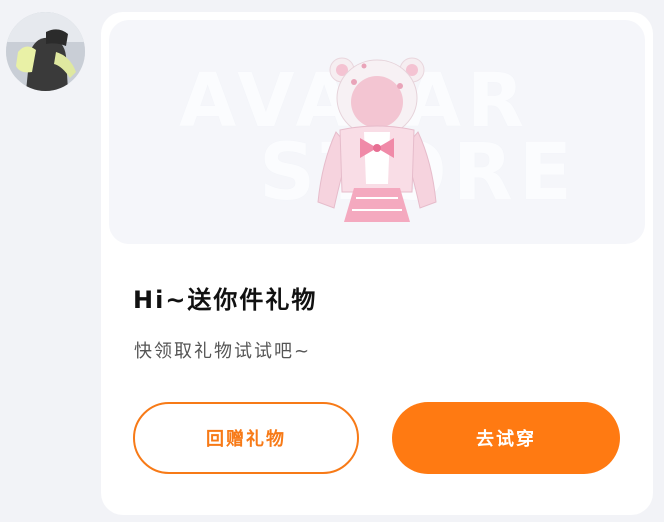 This screenshot has height=522, width=664. I want to click on gift-subtitle: 快领取礼物试试吧~, so click(223, 351).